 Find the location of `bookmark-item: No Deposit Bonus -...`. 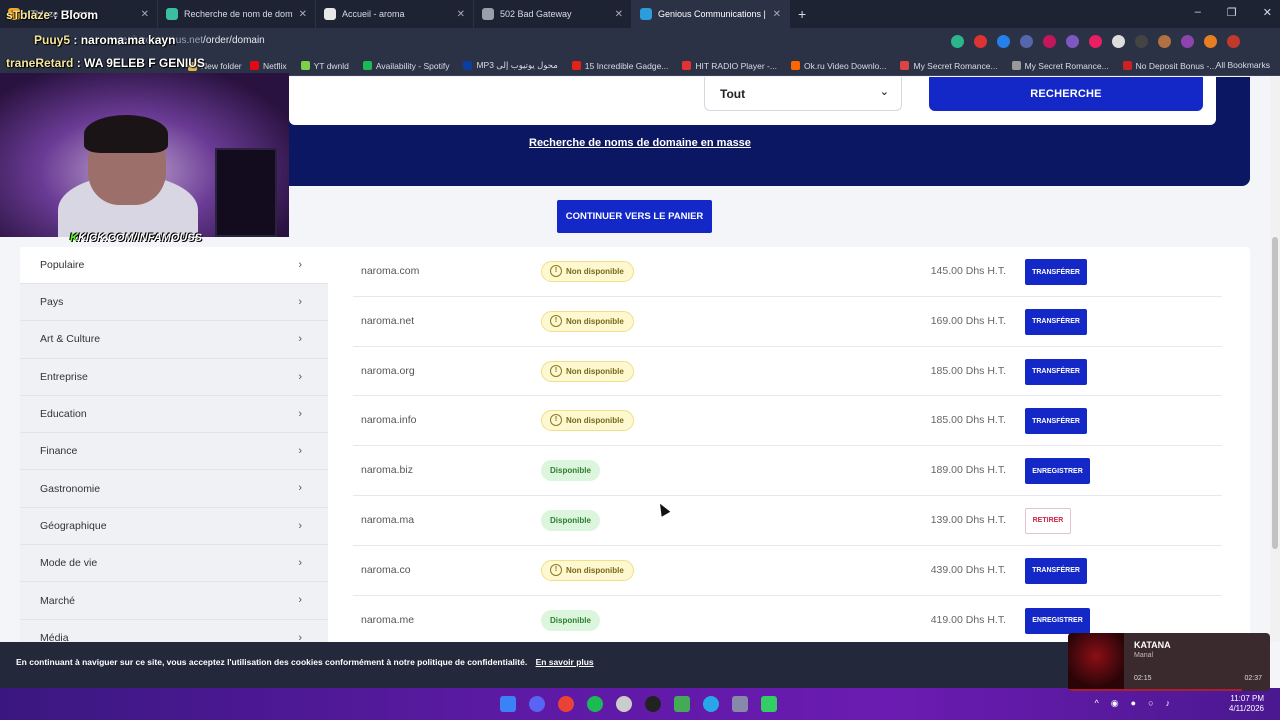

bookmark-item: No Deposit Bonus -... is located at coordinates (1169, 66).